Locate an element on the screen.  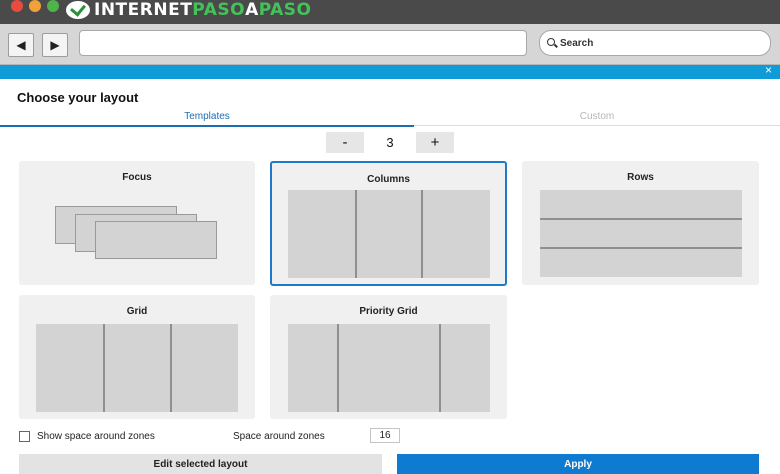
maximize-window-button is located at coordinates (53, 6).